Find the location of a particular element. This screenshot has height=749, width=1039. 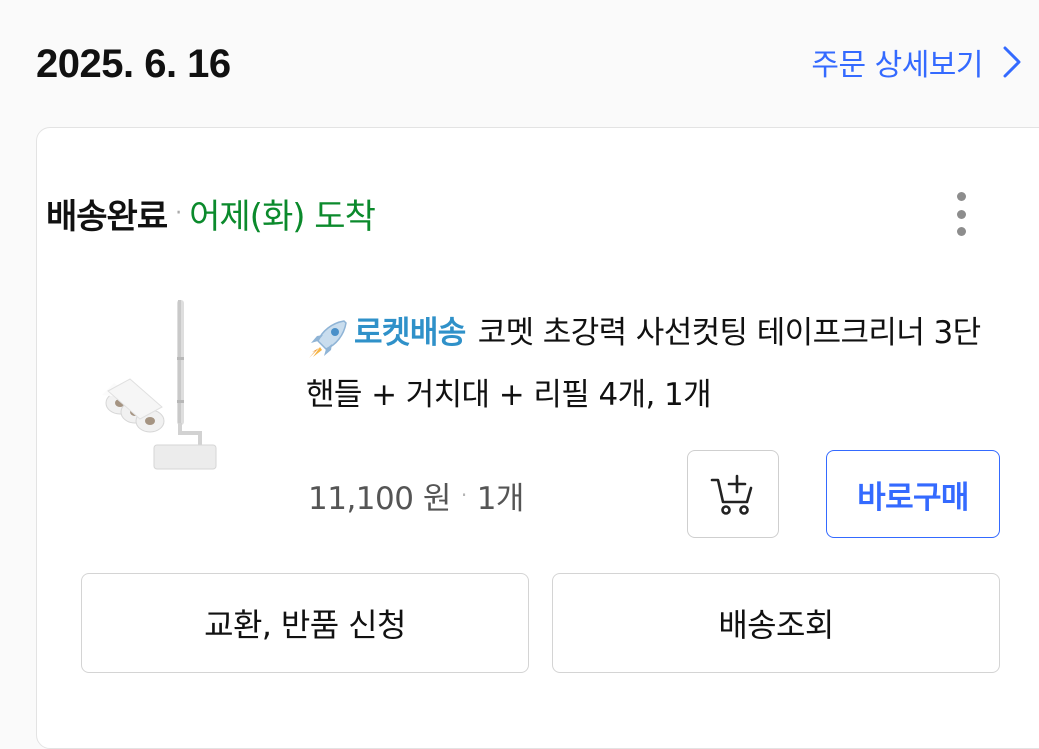

lint-roller-icon is located at coordinates (159, 385).